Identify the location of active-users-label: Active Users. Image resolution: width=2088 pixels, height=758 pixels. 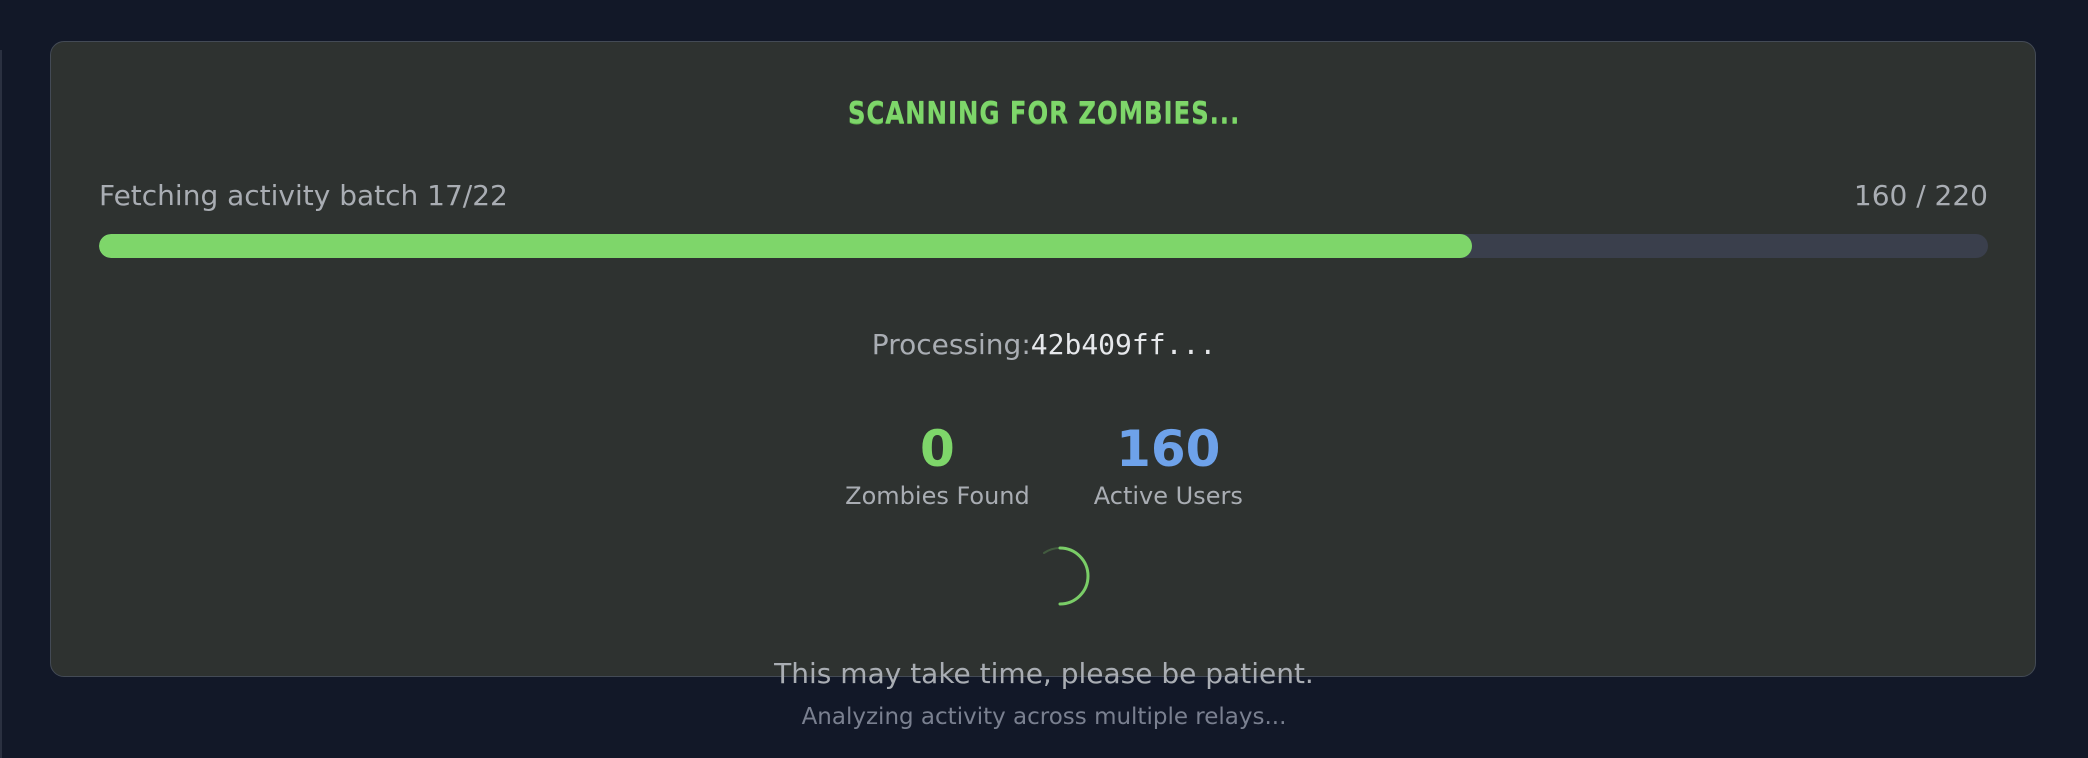
(1168, 496).